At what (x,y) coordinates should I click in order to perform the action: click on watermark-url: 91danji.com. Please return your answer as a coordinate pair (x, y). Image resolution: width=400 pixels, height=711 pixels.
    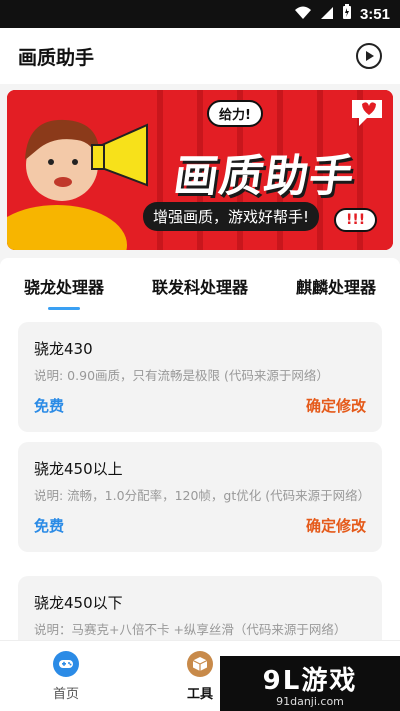
    Looking at the image, I should click on (310, 701).